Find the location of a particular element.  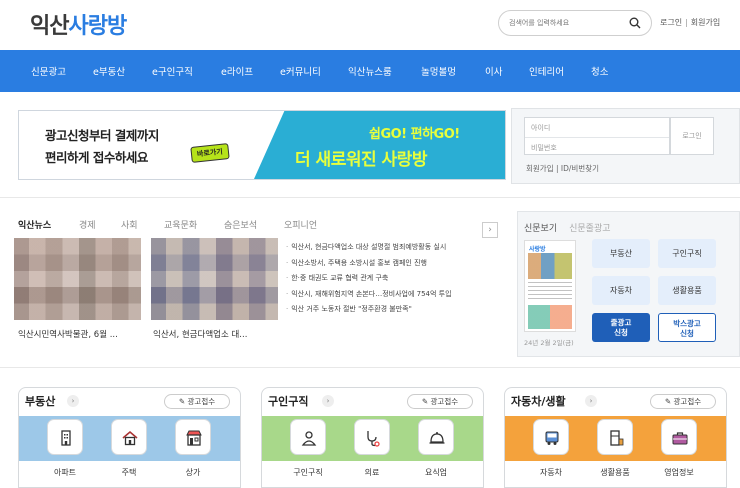

category-box-realestate: 부동산 › ✎ 광고접수 아파트 주택 상가 is located at coordinates (129, 437).